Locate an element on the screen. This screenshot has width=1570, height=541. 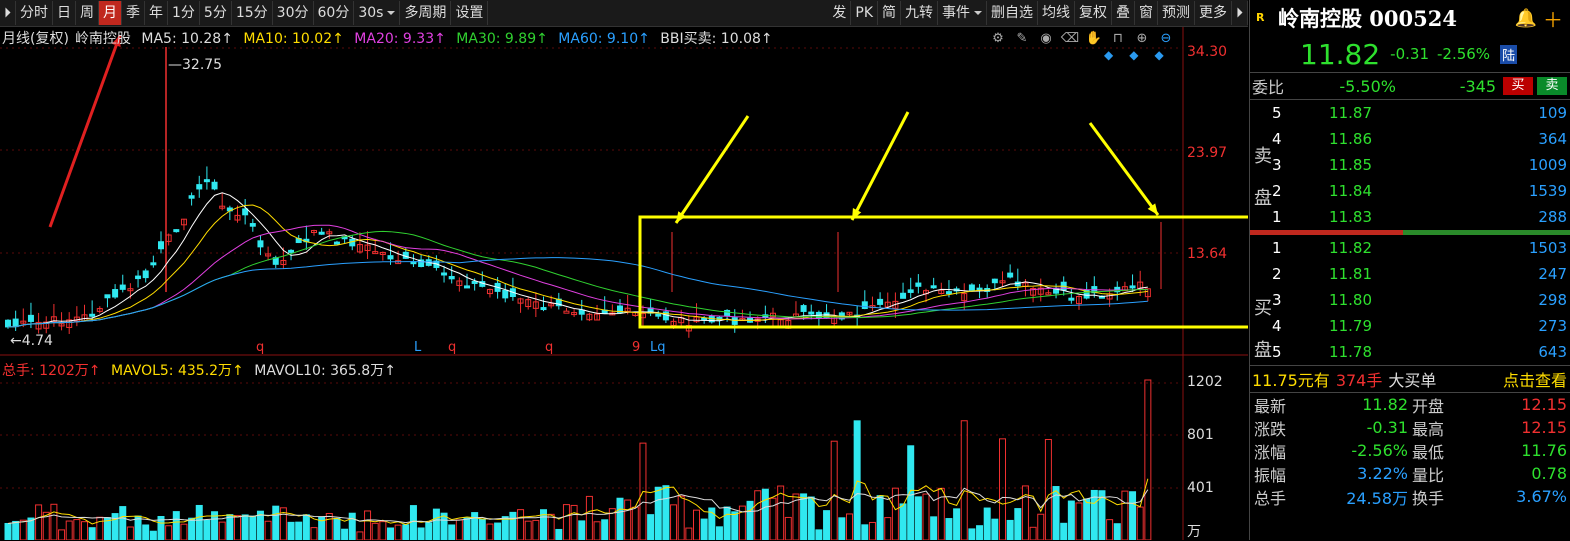
interval-select: 30s is located at coordinates (377, 13).